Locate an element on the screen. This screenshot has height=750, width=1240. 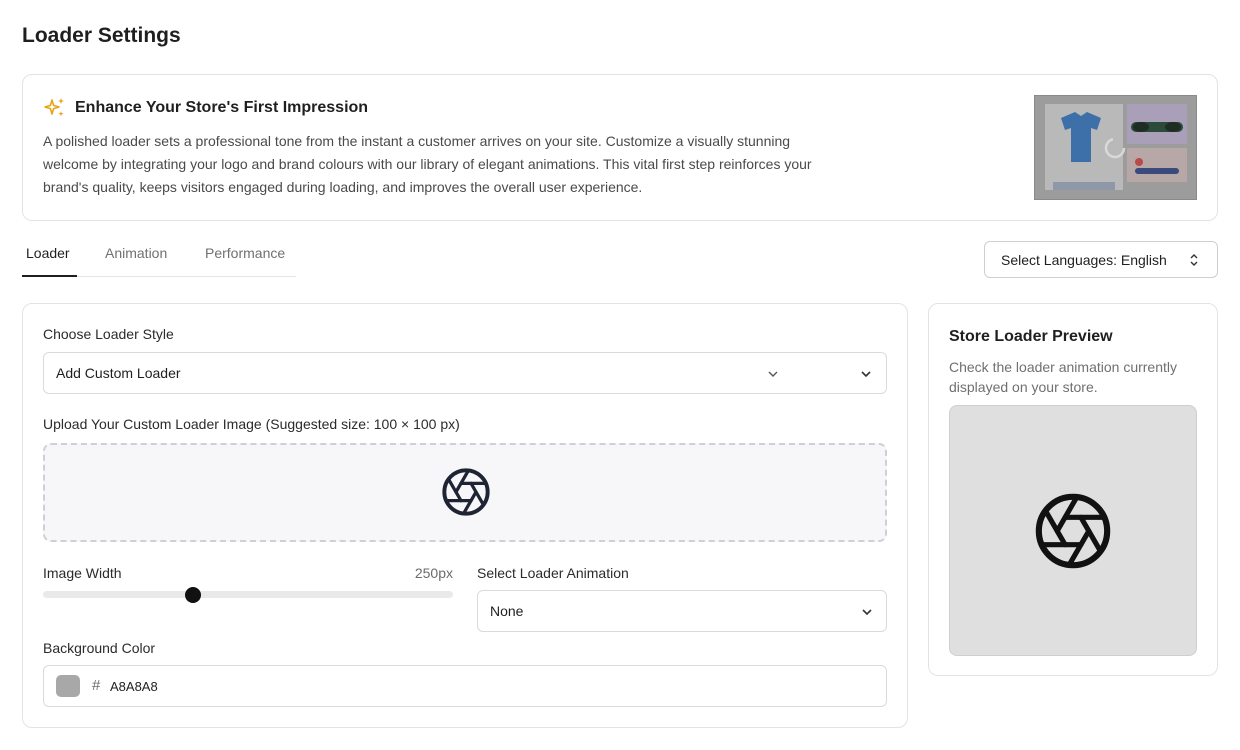
loader-animation-value: None is located at coordinates (507, 611).